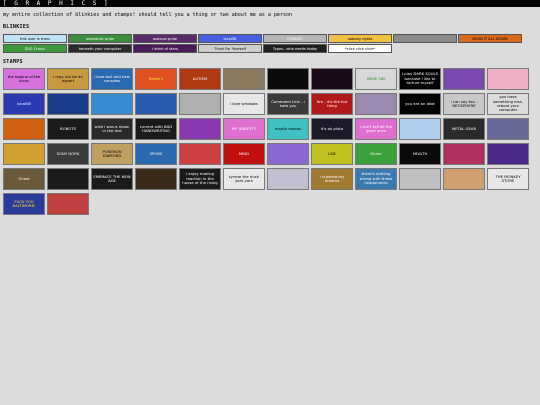  I want to click on stamp: i crashed my dreams, so click(332, 179).